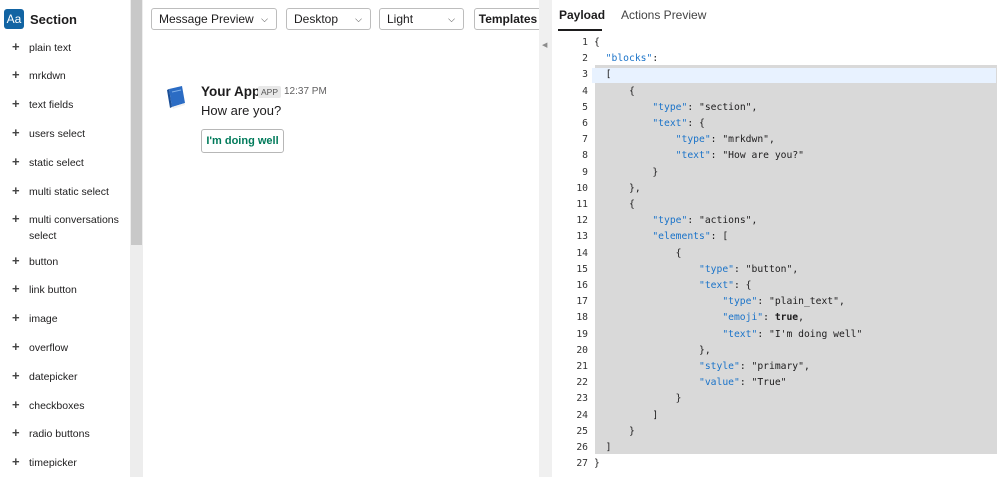 The width and height of the screenshot is (999, 477). I want to click on app-name: Your App, so click(231, 91).